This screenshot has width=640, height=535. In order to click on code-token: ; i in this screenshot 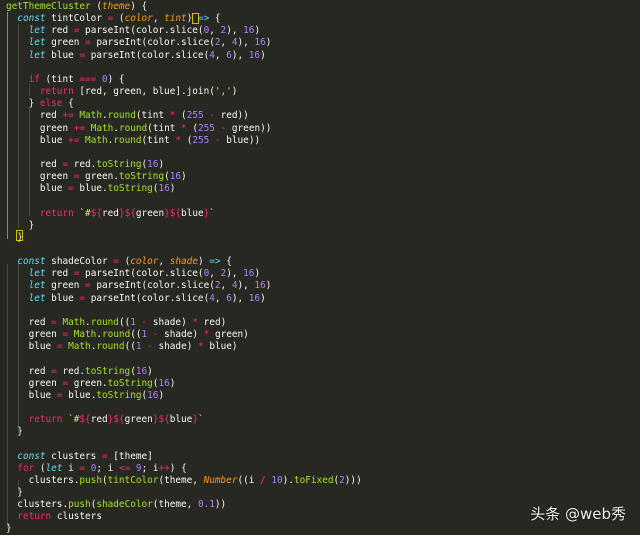, I will do `click(150, 468)`.